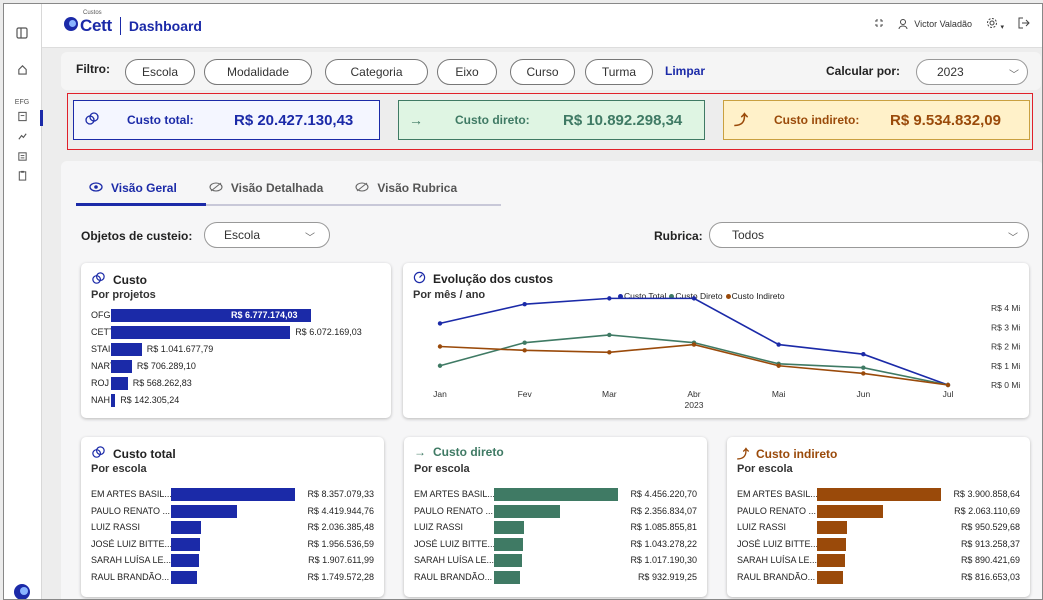  What do you see at coordinates (96, 25) in the screenshot?
I see `logo-text: Cett` at bounding box center [96, 25].